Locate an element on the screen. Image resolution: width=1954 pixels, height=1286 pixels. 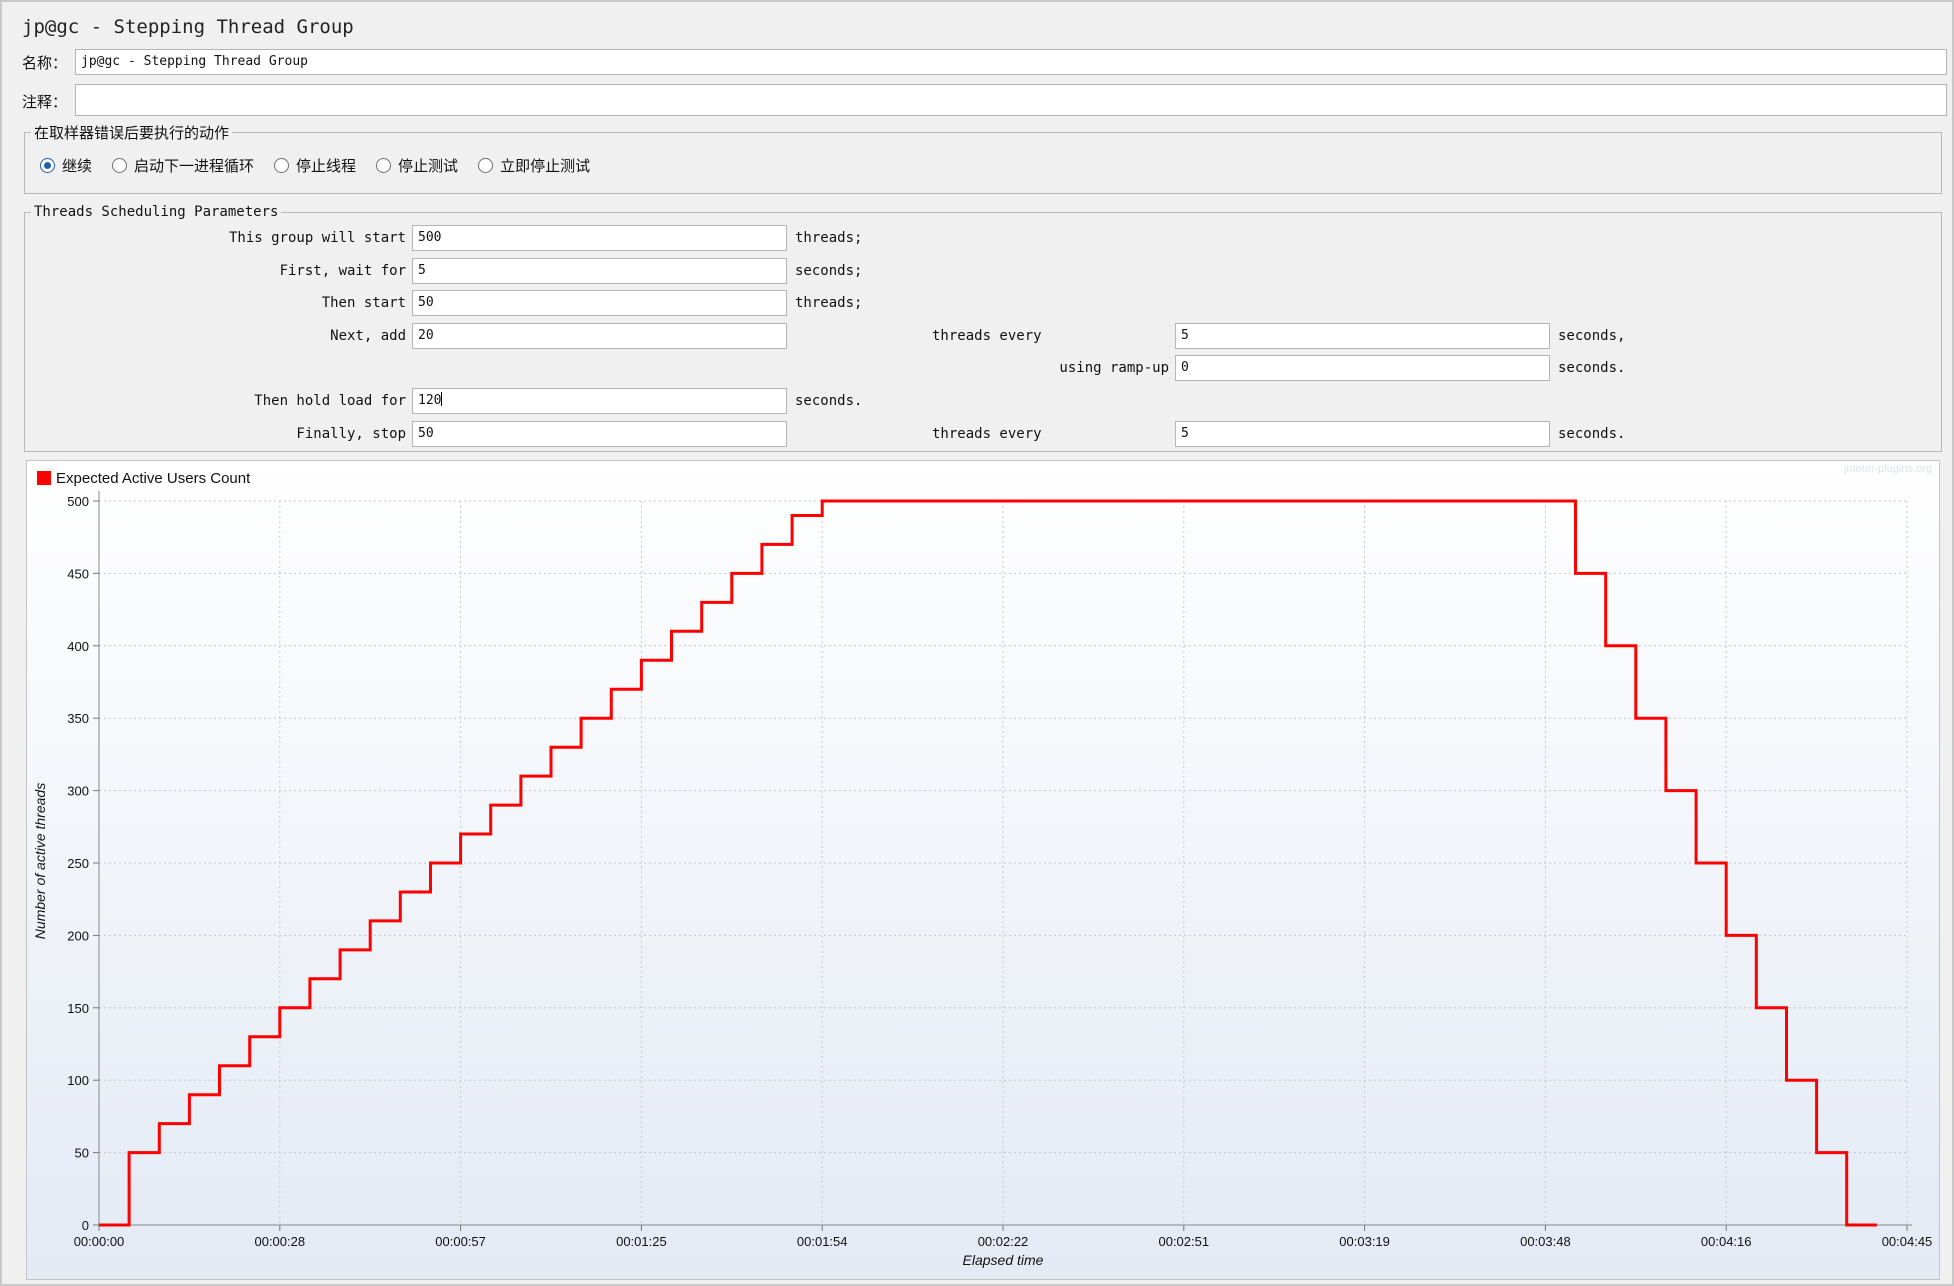
radio-label: 停止测试 is located at coordinates (428, 166).